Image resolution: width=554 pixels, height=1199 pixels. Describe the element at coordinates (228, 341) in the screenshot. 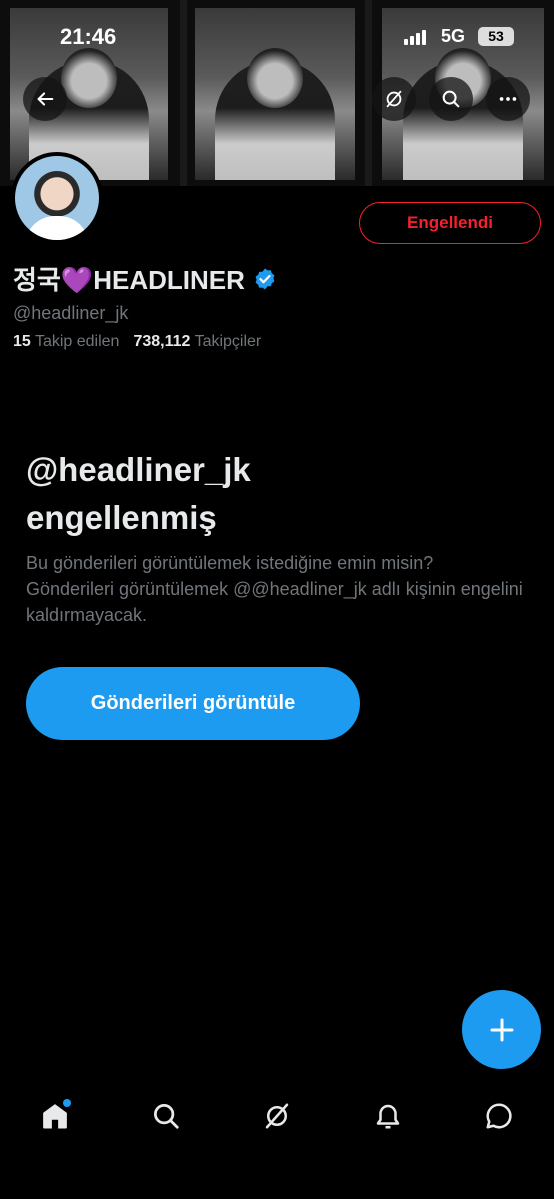

I see `followers-label: Takipçiler` at that location.